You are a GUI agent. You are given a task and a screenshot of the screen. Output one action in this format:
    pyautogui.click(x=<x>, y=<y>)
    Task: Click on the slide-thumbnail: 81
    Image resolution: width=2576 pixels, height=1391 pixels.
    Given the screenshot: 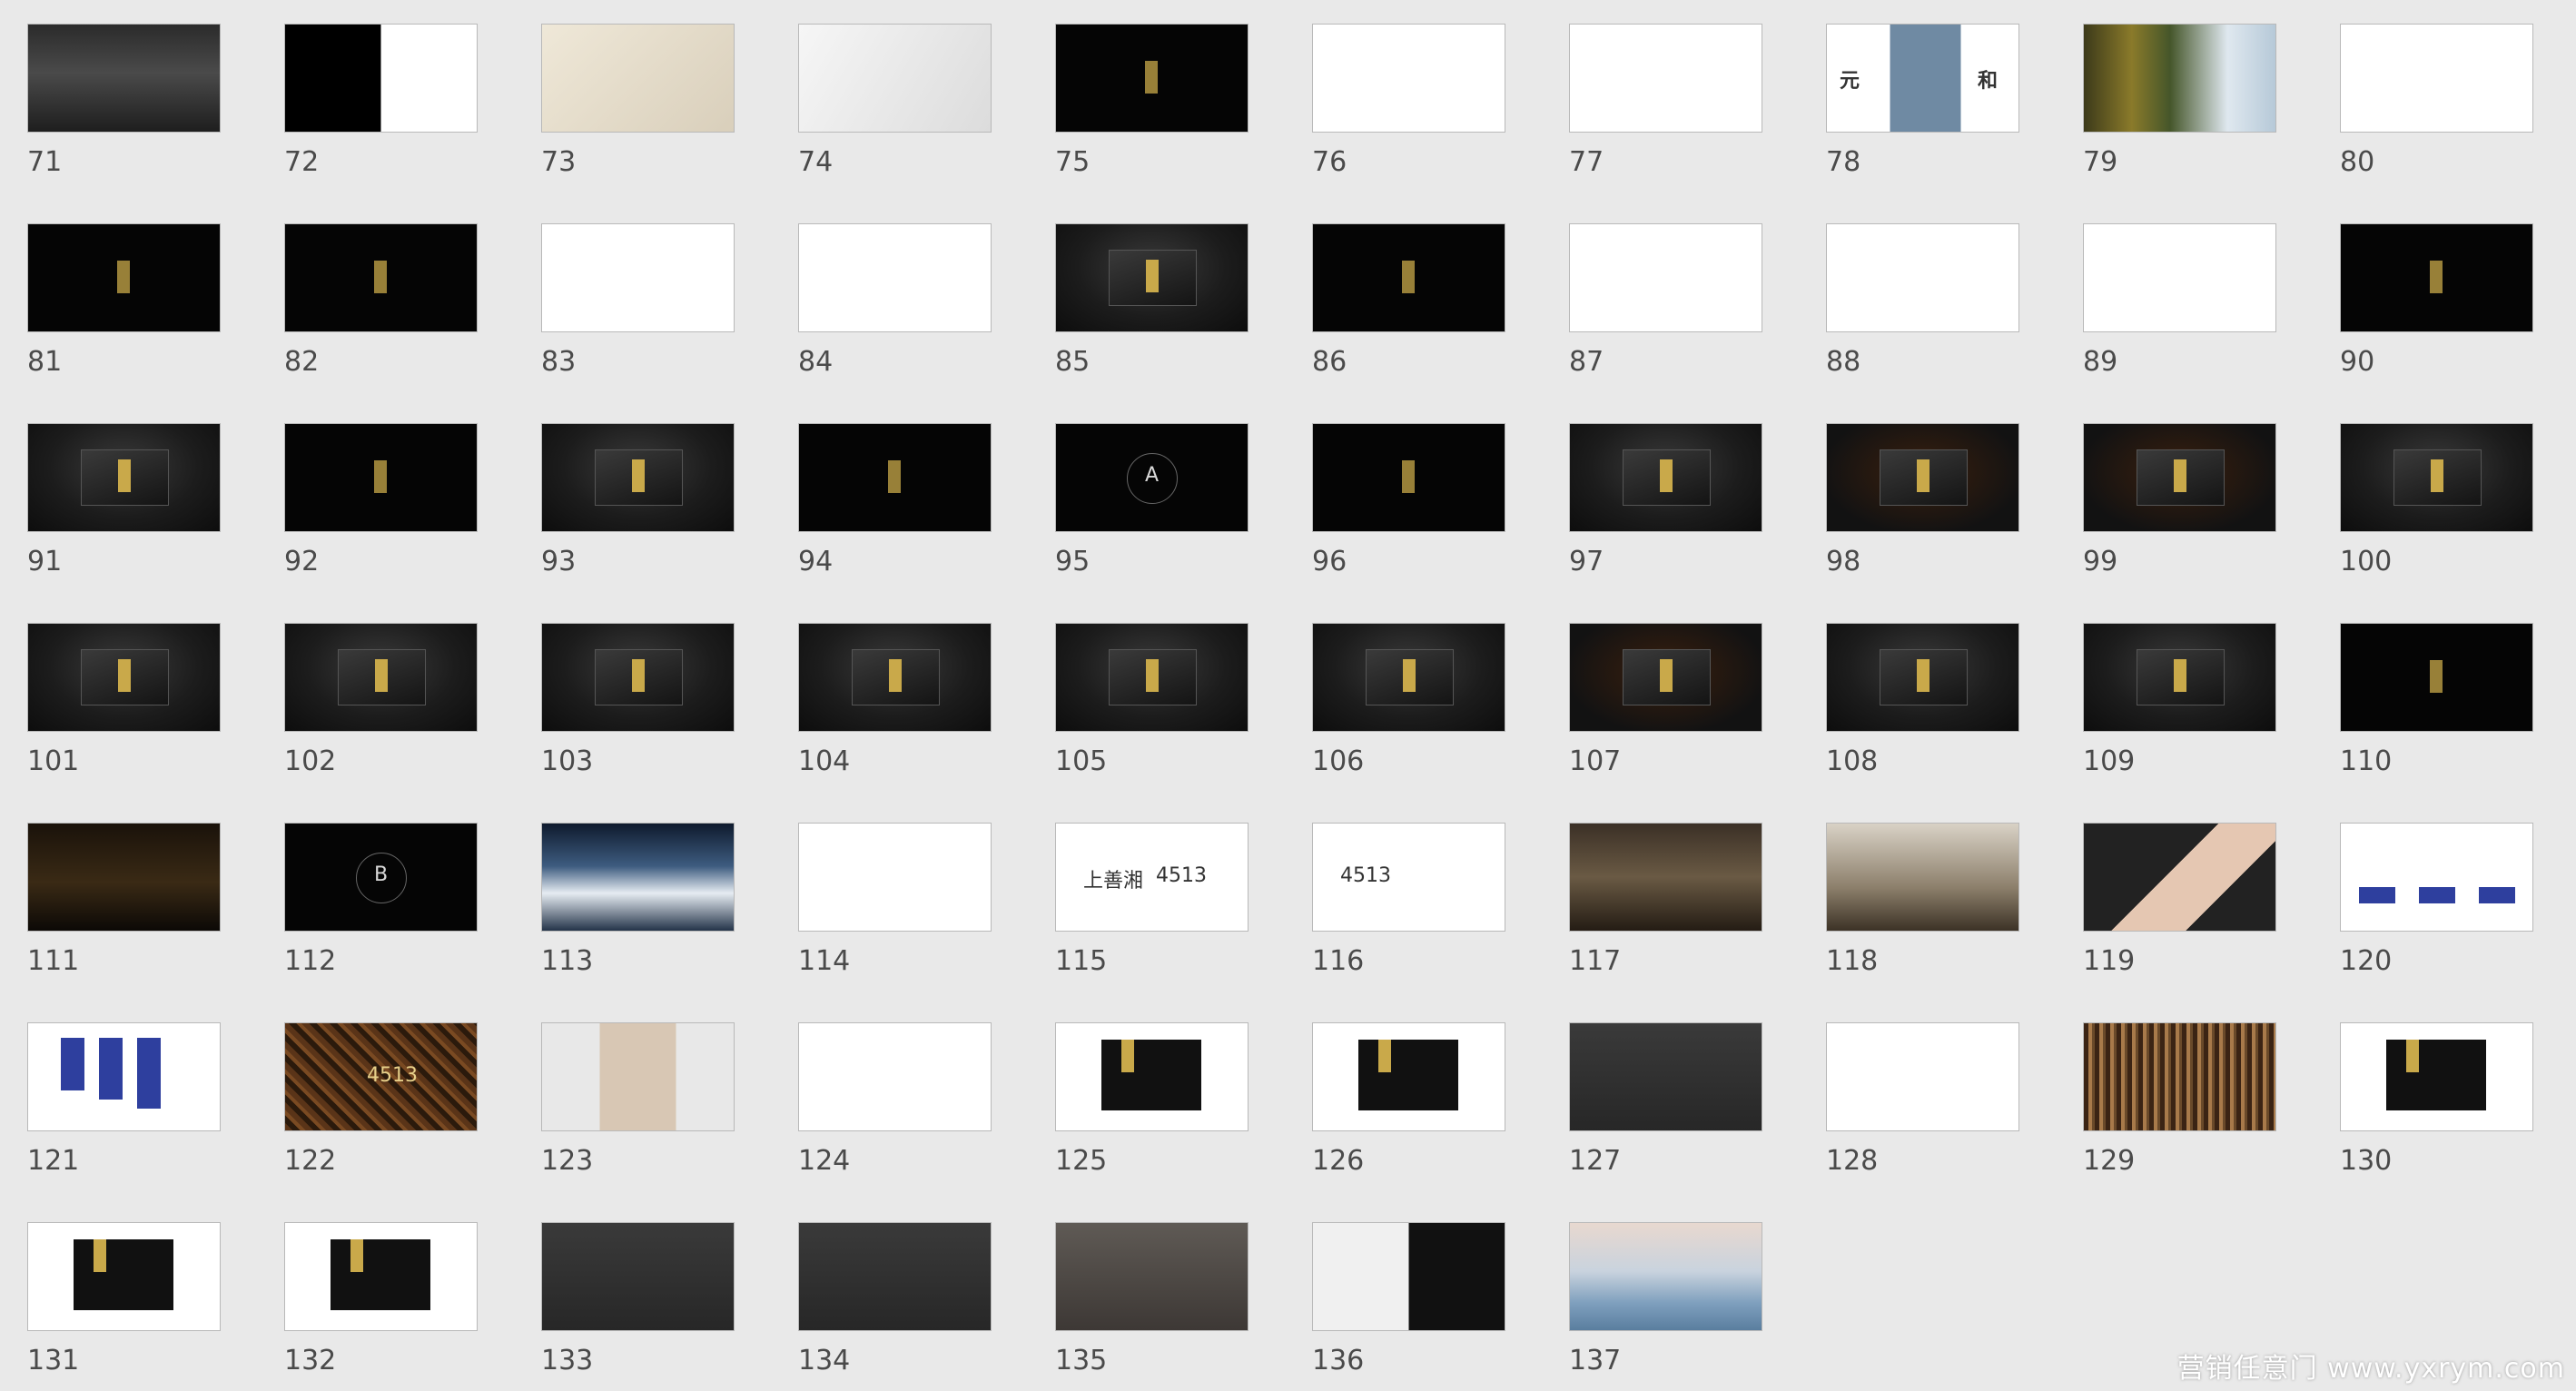 What is the action you would take?
    pyautogui.click(x=124, y=300)
    